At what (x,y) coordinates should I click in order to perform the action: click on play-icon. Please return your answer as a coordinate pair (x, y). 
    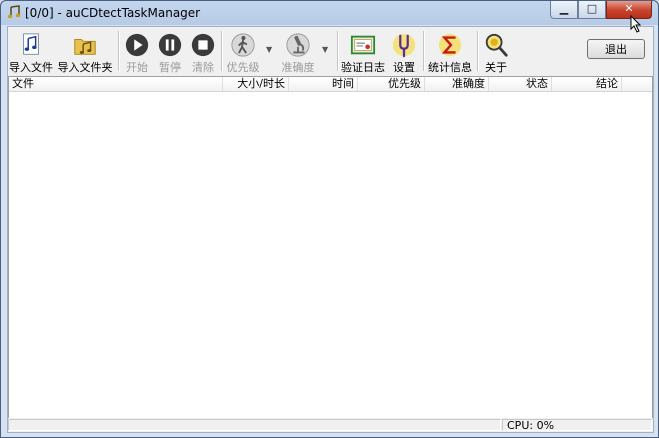
    Looking at the image, I should click on (137, 45).